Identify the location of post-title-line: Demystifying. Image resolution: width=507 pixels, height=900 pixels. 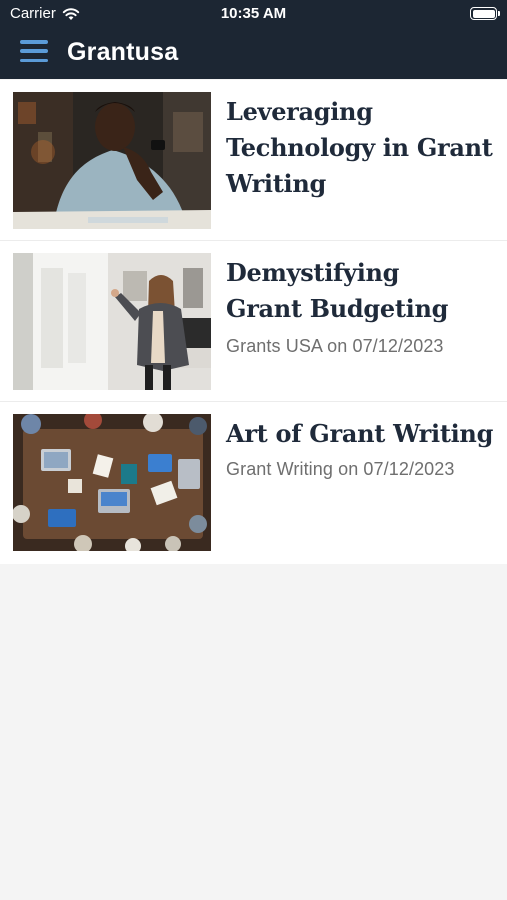
(313, 272).